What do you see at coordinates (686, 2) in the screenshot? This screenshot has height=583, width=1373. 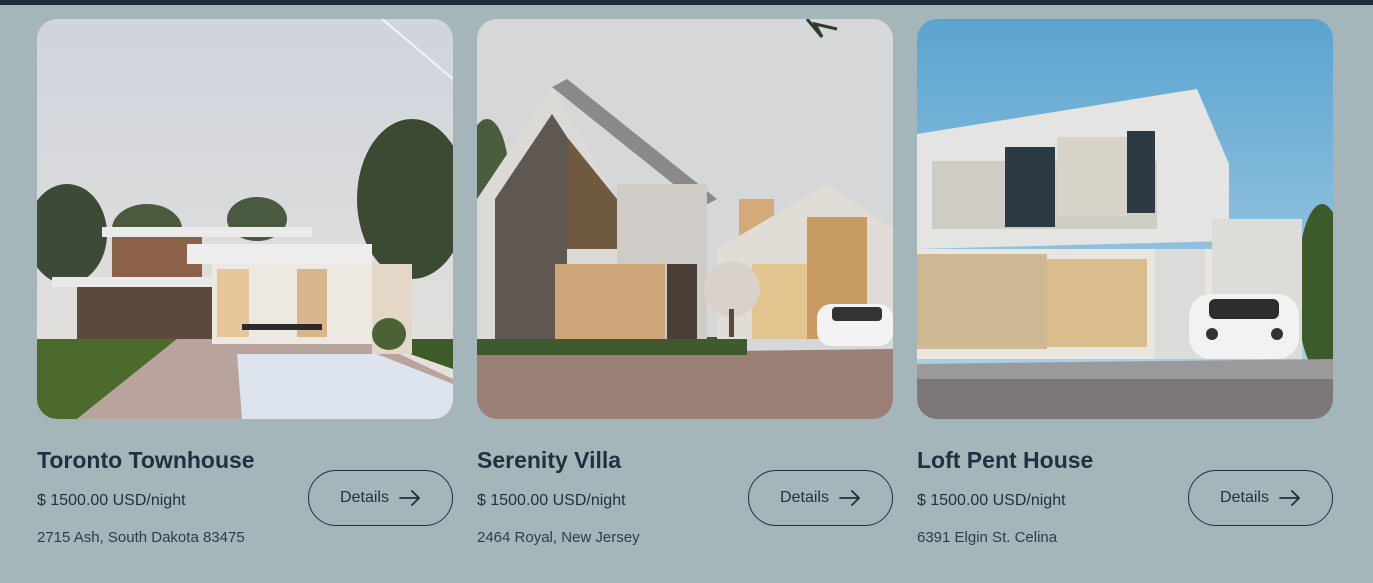 I see `top-bar` at bounding box center [686, 2].